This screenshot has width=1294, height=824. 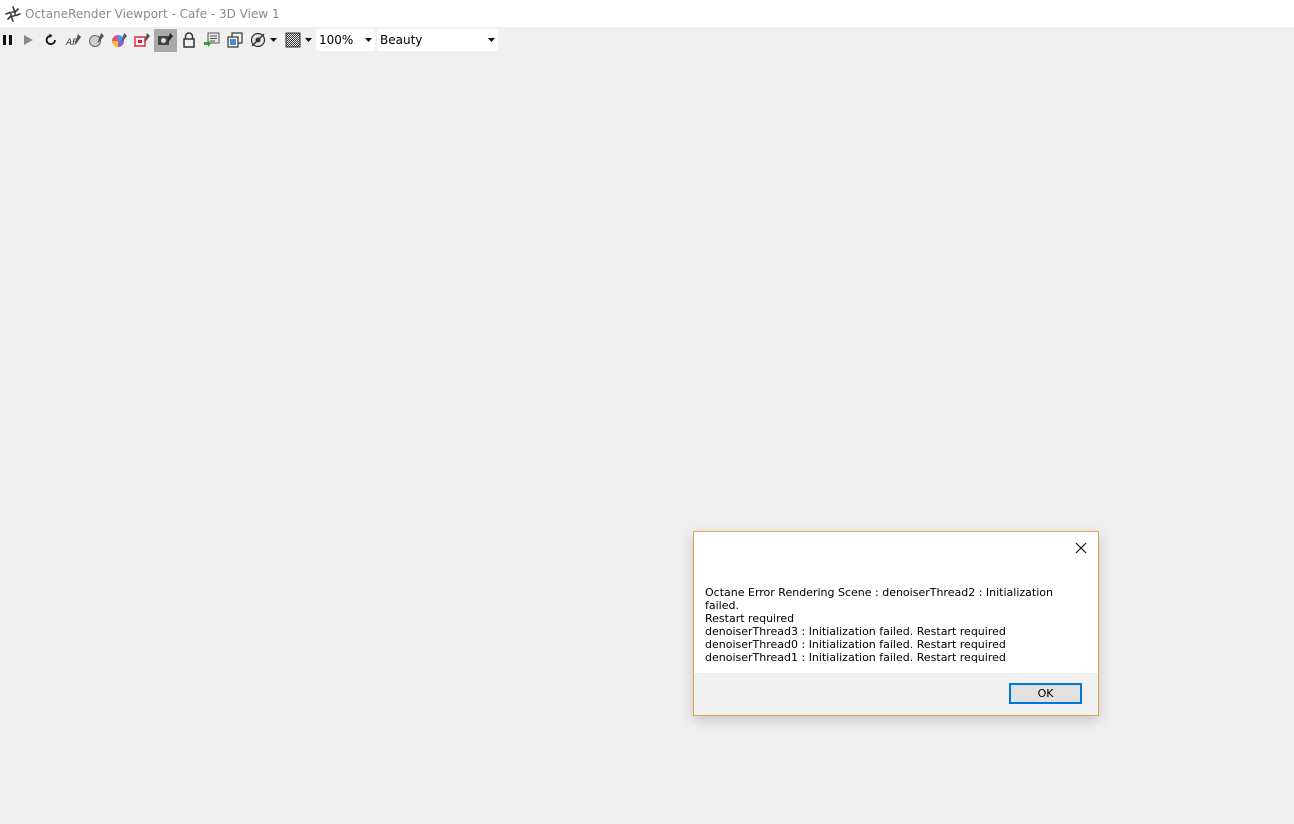 I want to click on pause-button, so click(x=8, y=40).